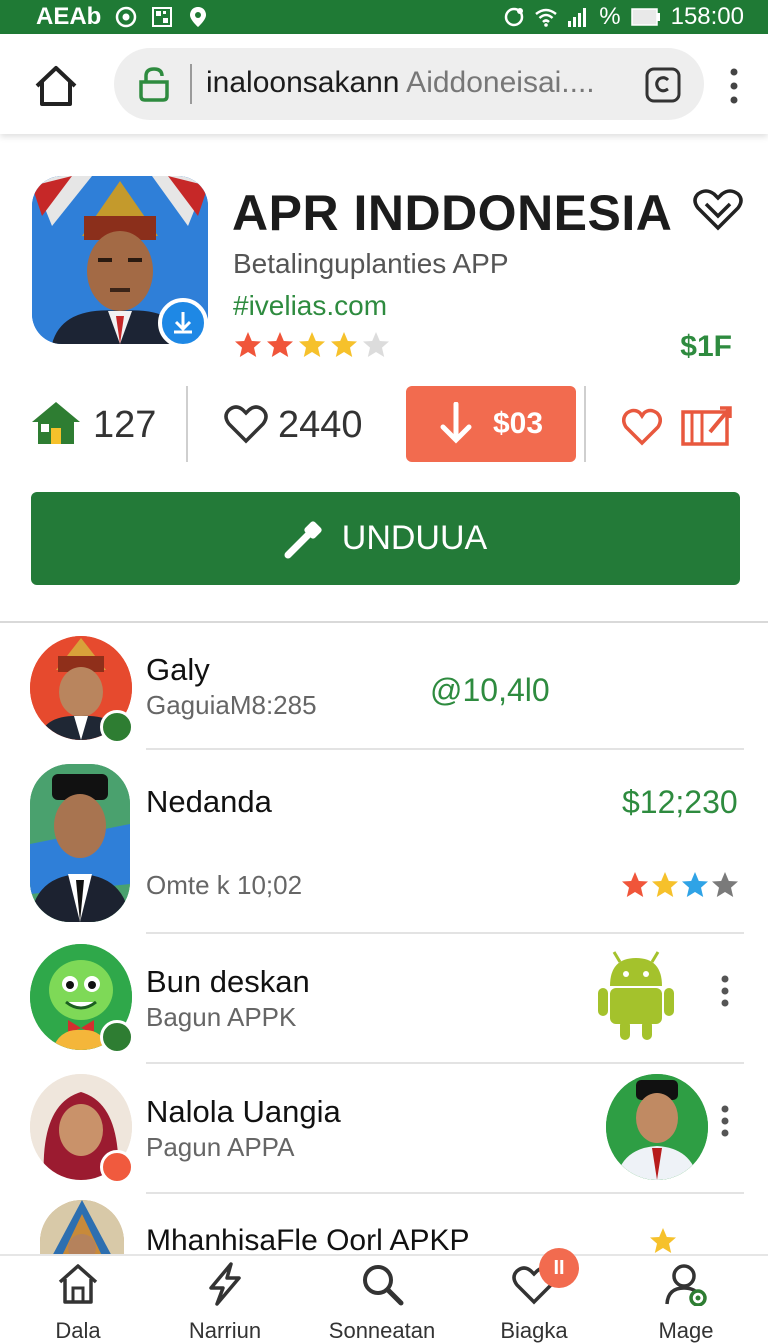 The width and height of the screenshot is (768, 1344). I want to click on list-item-value: @10,4l0, so click(490, 690).